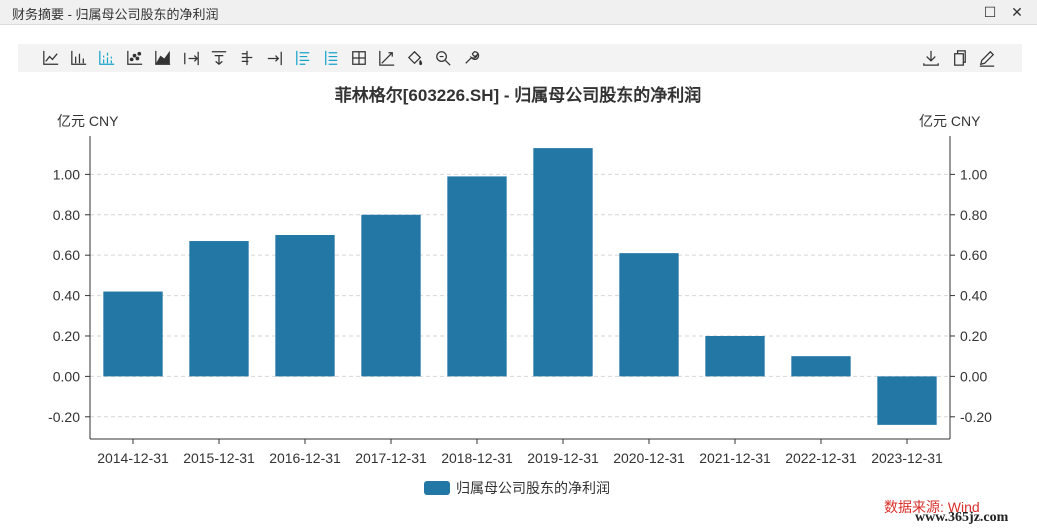 This screenshot has height=532, width=1037. What do you see at coordinates (437, 488) in the screenshot?
I see `legend-swatch` at bounding box center [437, 488].